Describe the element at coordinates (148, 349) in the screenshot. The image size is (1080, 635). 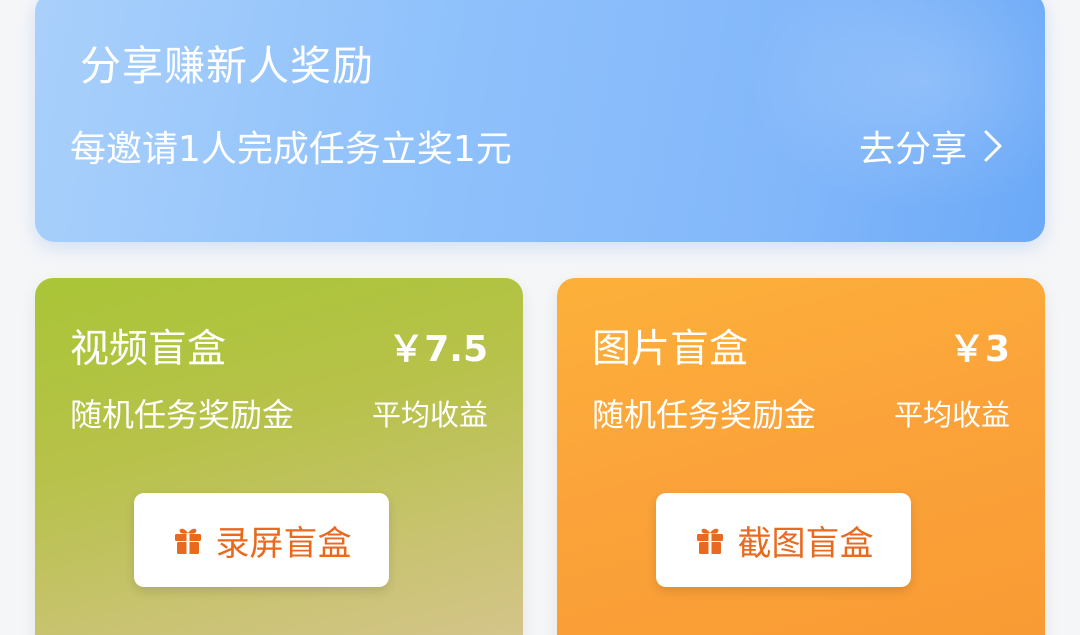
I see `card-title: 视频盲盒` at that location.